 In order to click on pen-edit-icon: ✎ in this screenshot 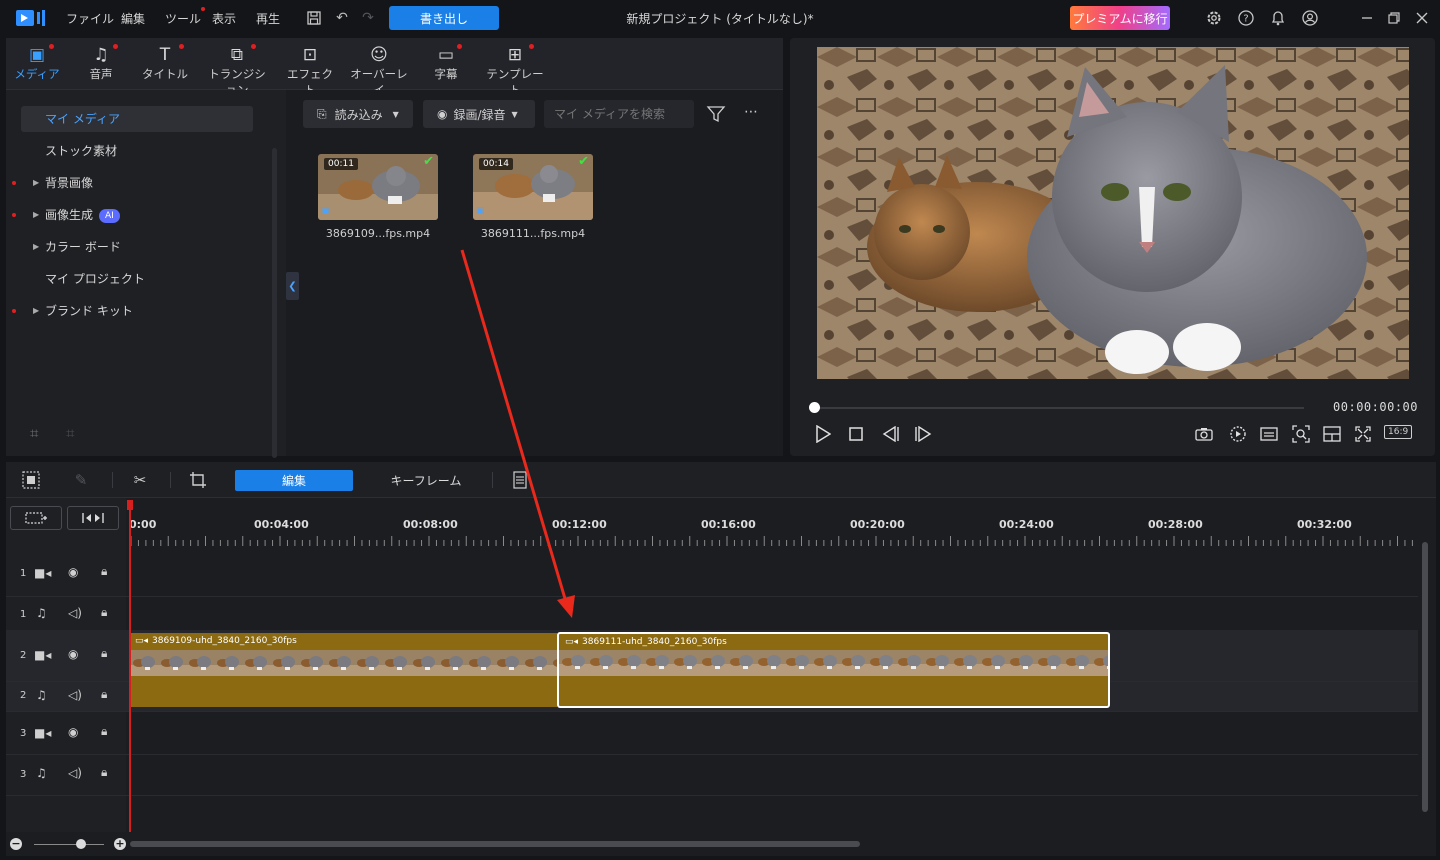, I will do `click(81, 480)`.